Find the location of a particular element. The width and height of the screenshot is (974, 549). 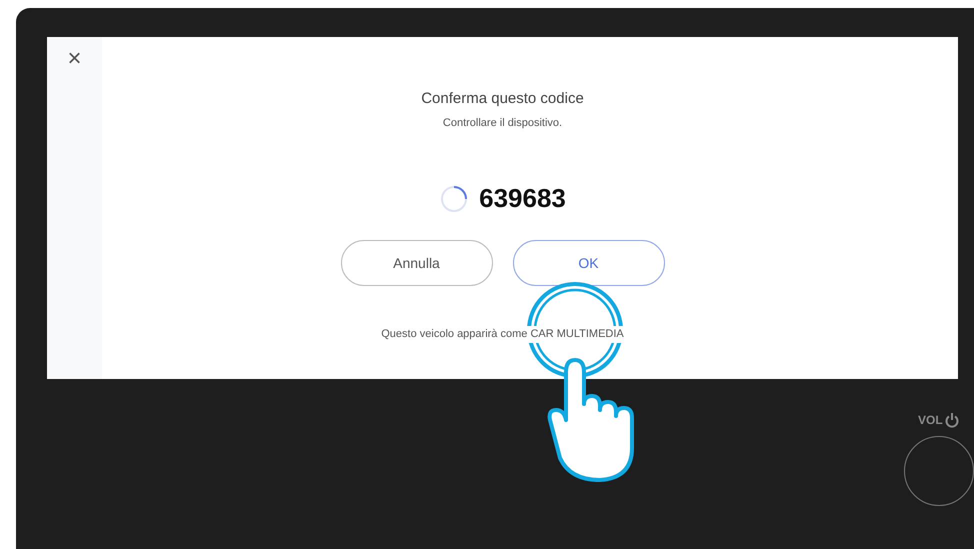

power-icon is located at coordinates (951, 420).